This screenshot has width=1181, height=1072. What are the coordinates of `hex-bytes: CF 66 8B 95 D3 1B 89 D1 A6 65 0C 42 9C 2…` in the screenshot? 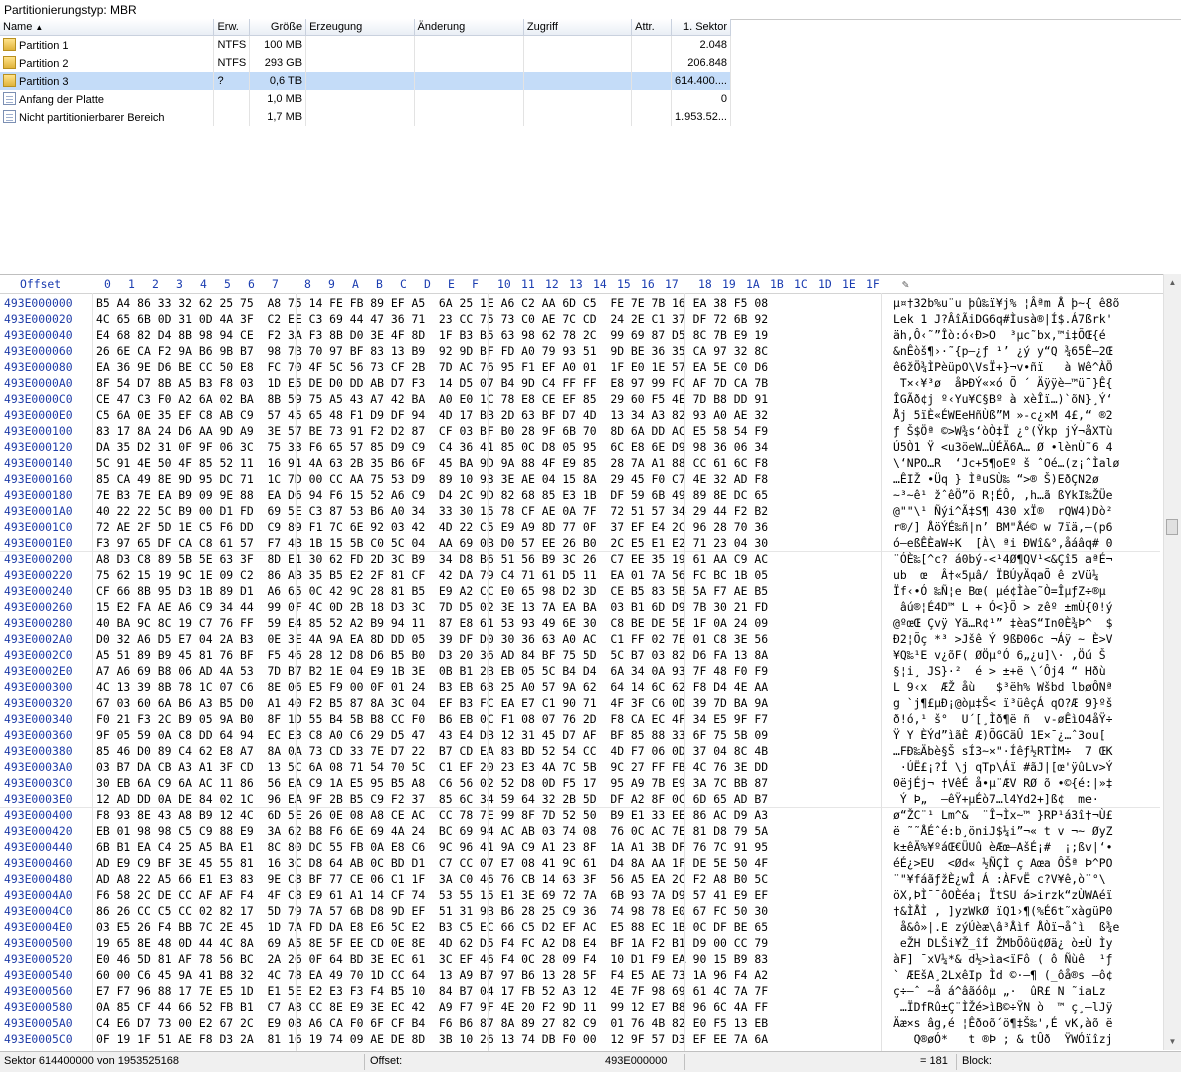 It's located at (432, 591).